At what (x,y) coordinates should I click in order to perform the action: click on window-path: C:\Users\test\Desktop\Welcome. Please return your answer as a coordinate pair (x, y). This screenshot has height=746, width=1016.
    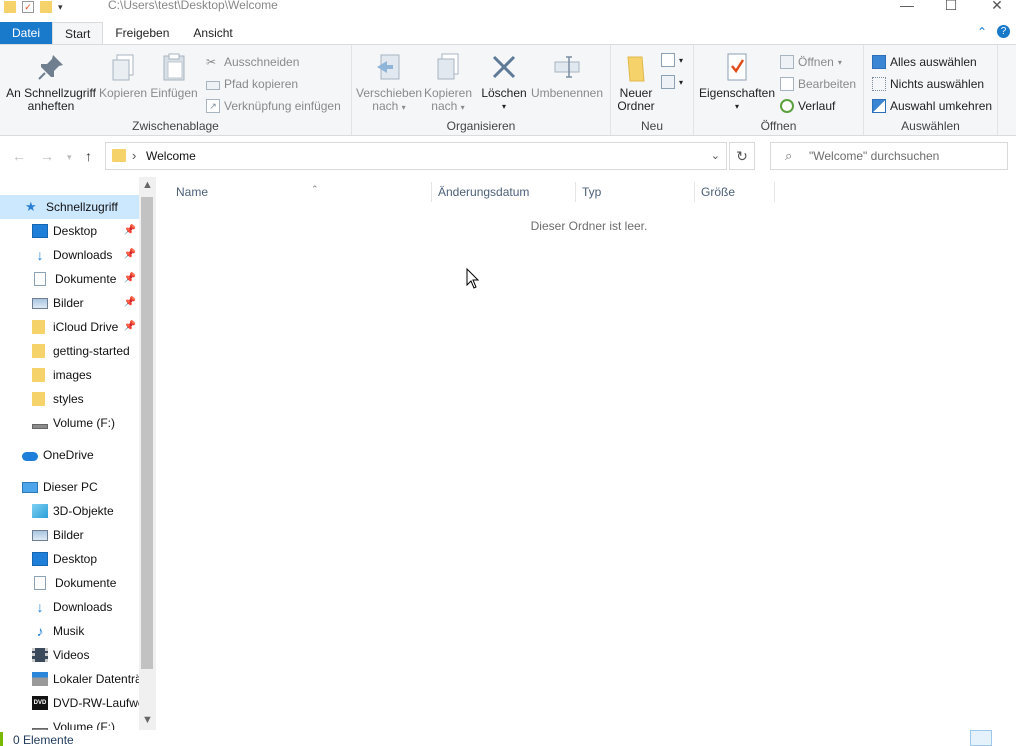
    Looking at the image, I should click on (193, 6).